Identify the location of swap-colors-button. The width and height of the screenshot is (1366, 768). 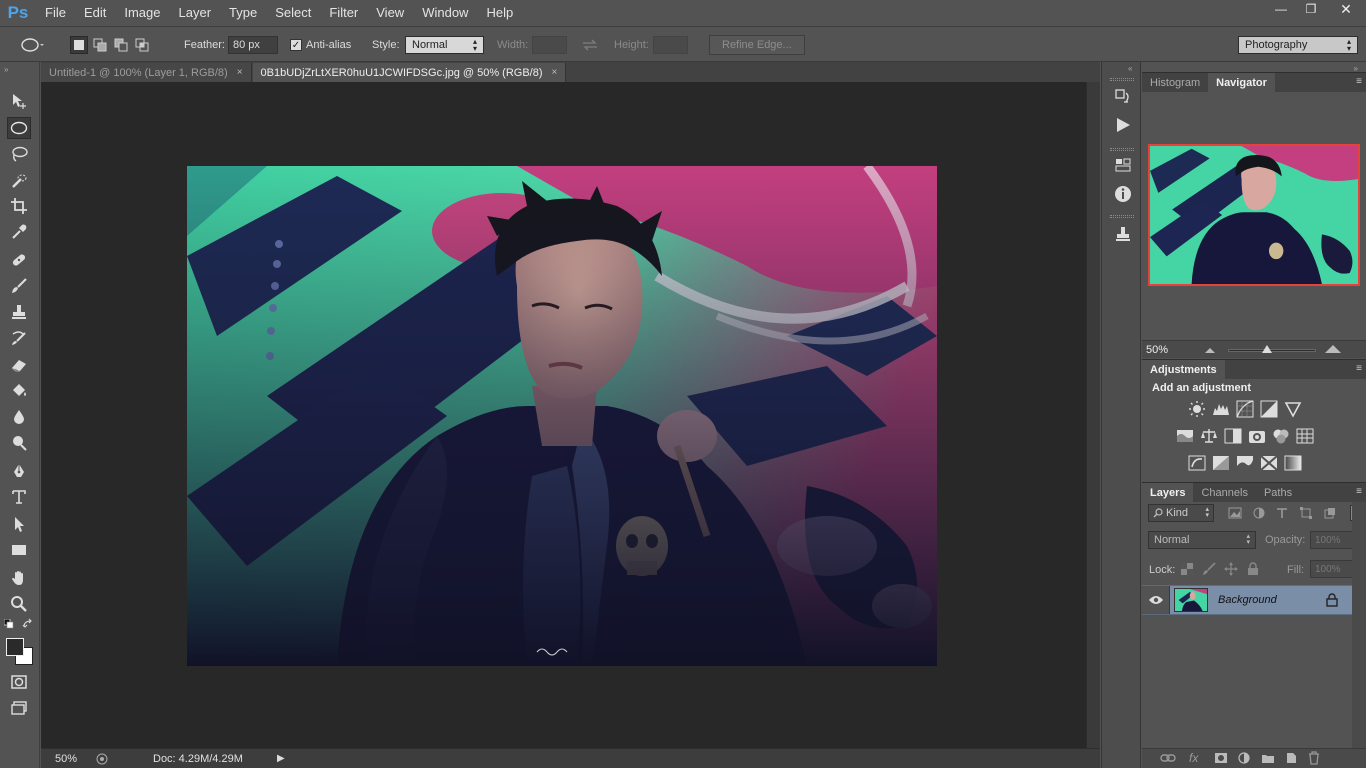
(28, 624).